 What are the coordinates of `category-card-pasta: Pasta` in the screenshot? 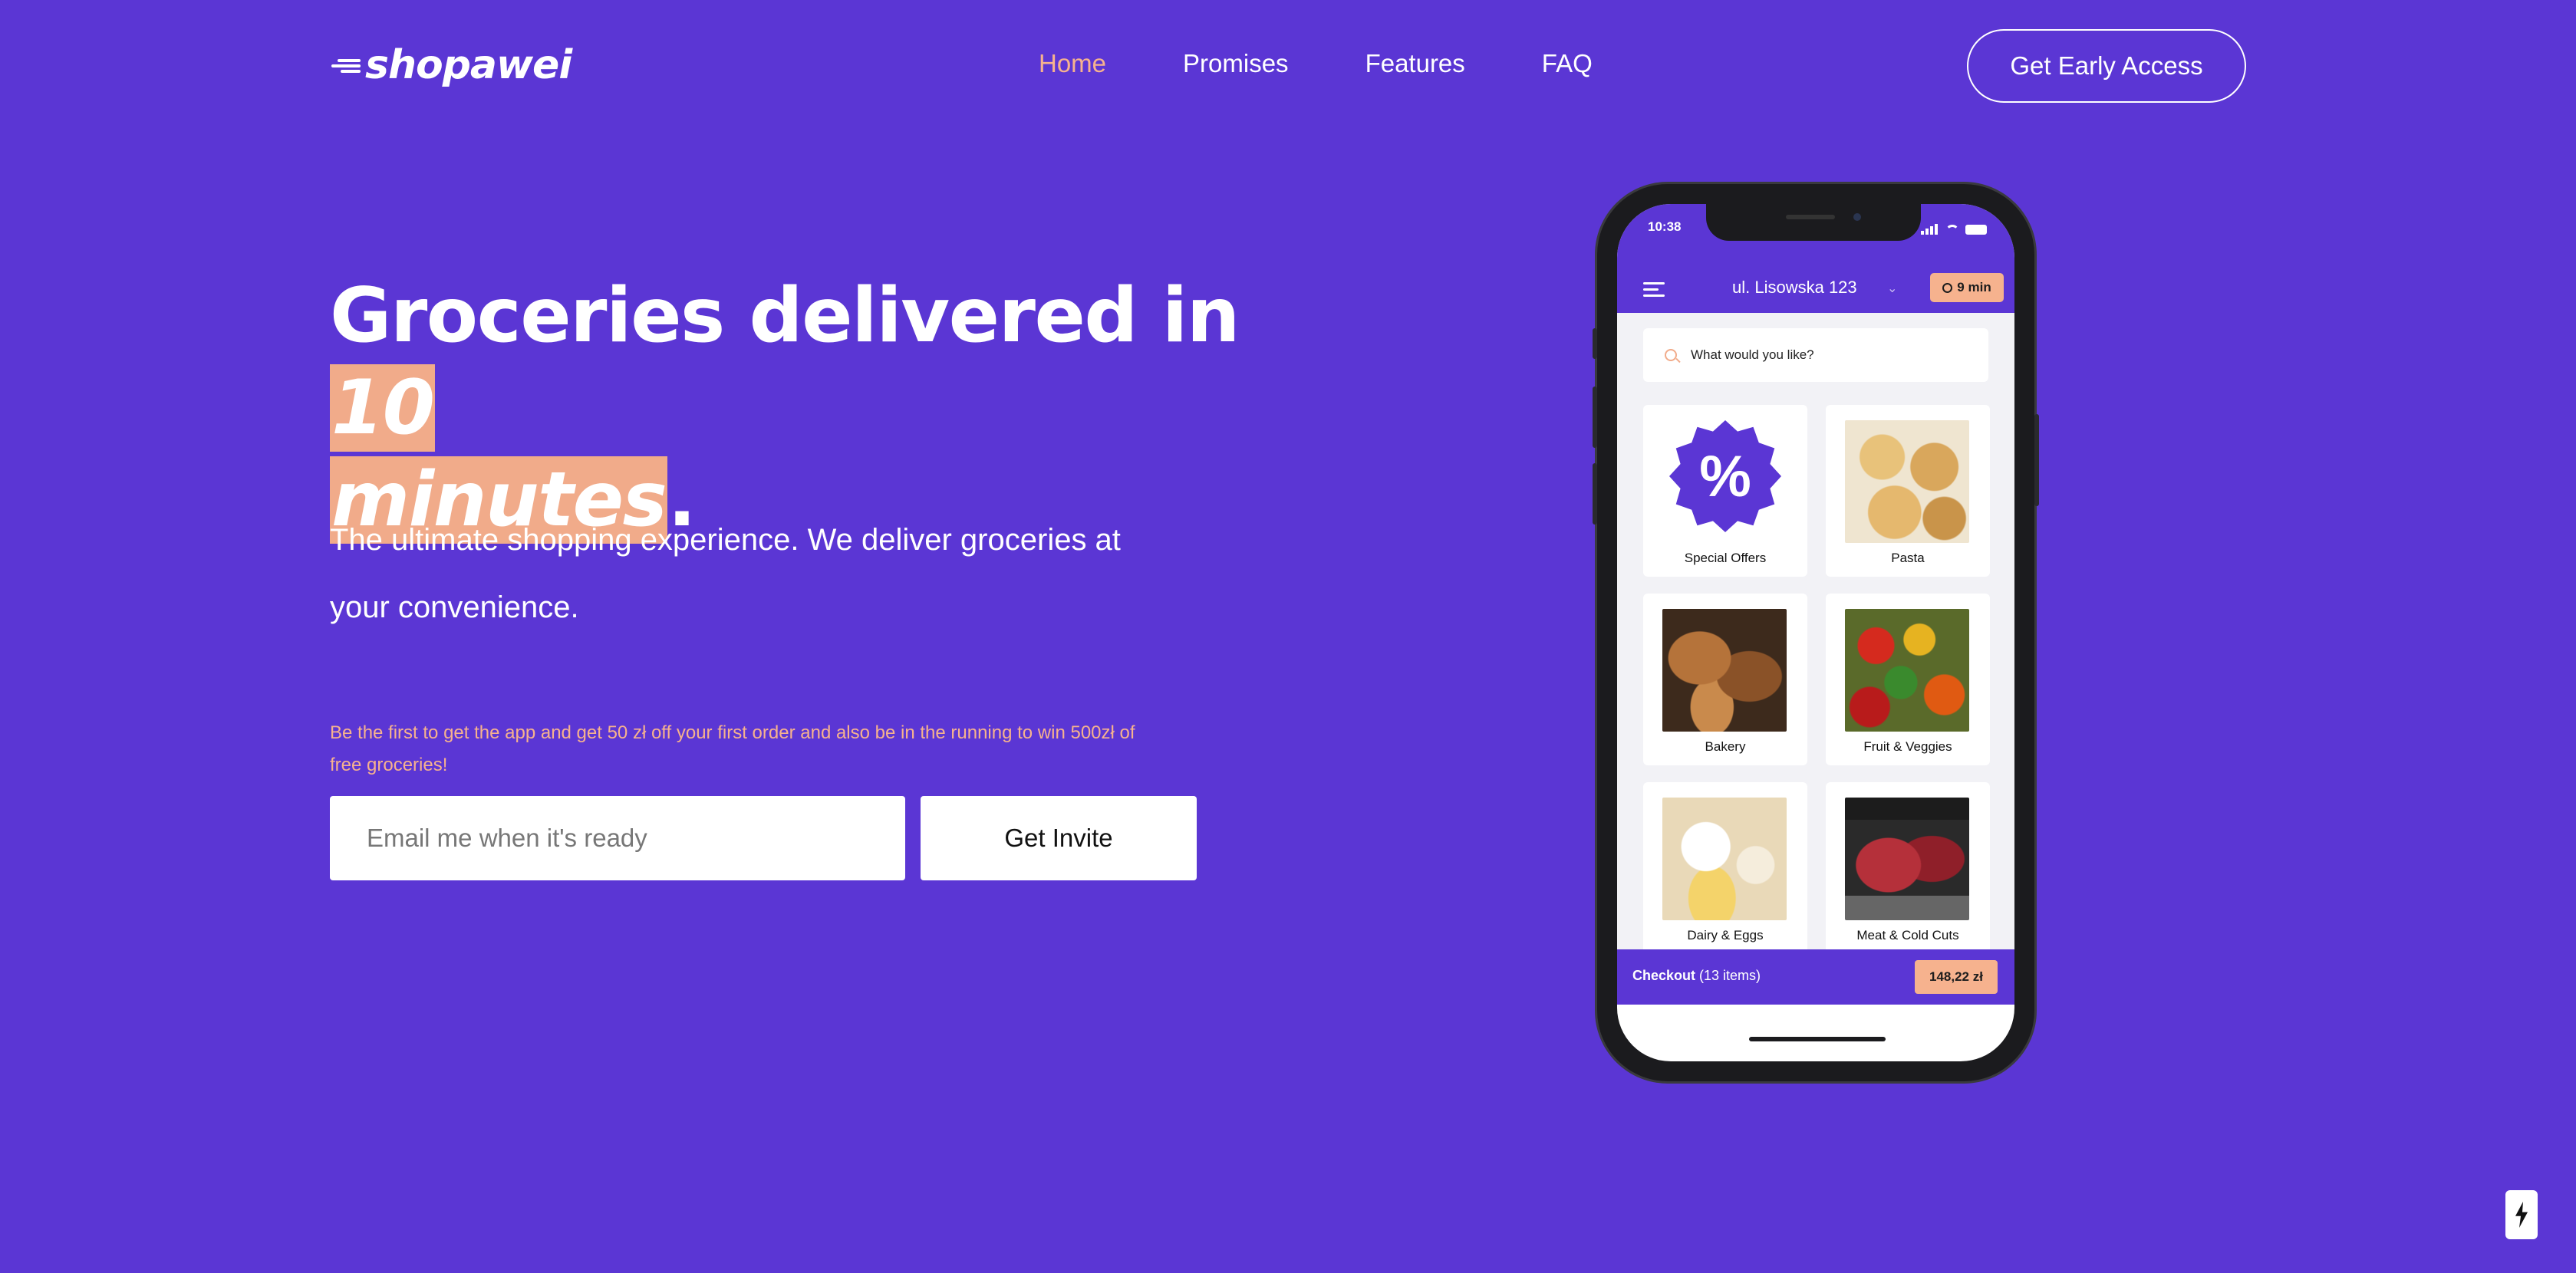 It's located at (1908, 491).